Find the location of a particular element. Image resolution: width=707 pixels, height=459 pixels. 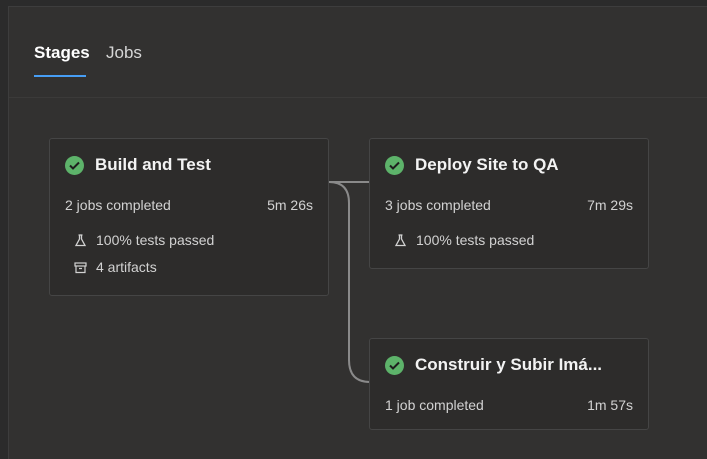

jobs-completed-text: 2 jobs completed is located at coordinates (118, 205).